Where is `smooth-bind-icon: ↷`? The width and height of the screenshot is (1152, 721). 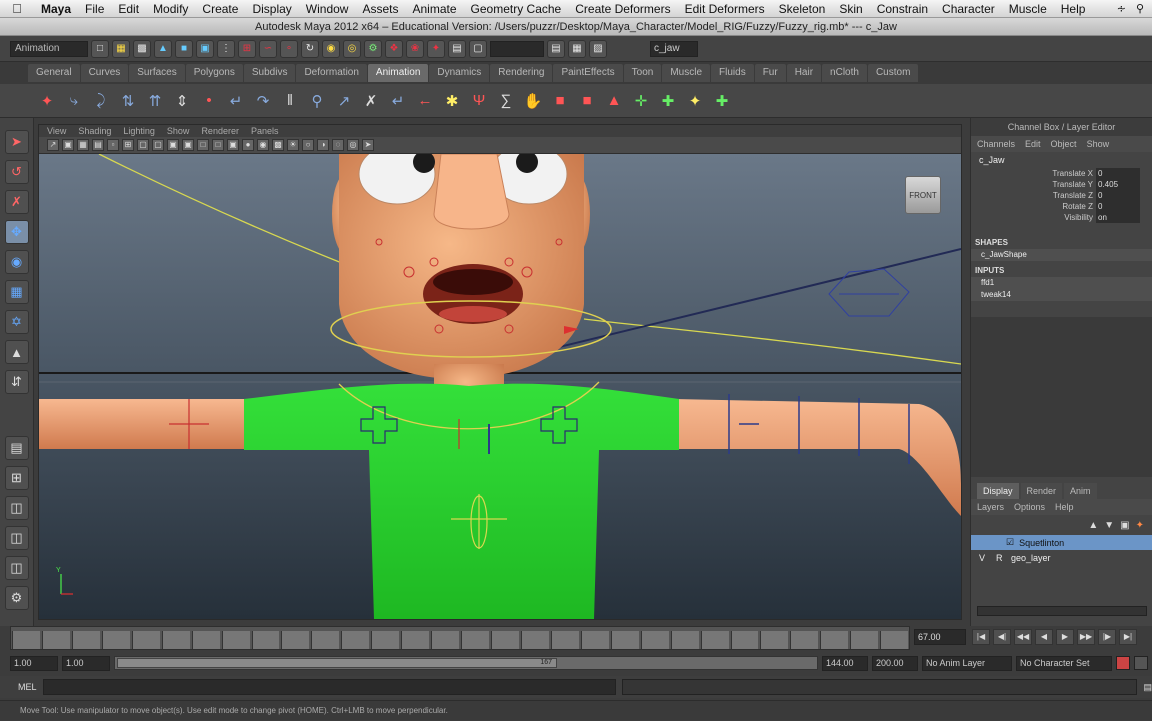 smooth-bind-icon: ↷ is located at coordinates (263, 101).